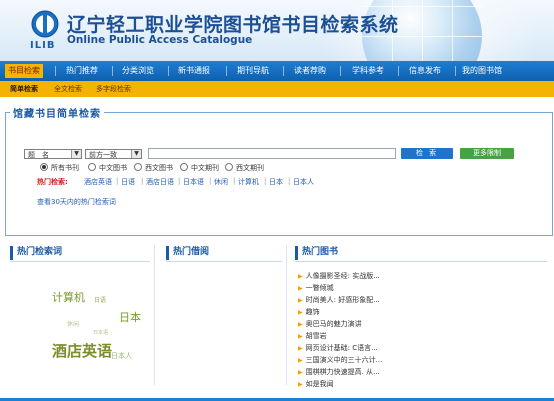 Image resolution: width=554 pixels, height=401 pixels. What do you see at coordinates (82, 71) in the screenshot?
I see `nav-item-hot-recommend: 热门推荐` at bounding box center [82, 71].